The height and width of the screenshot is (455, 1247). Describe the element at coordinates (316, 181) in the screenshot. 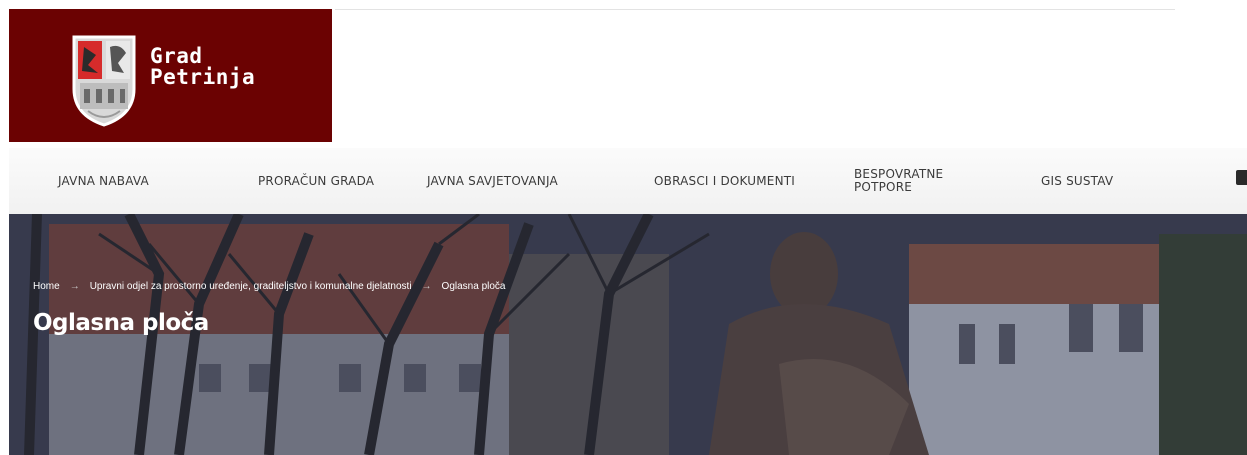

I see `nav-item-proracun-grada: PRORAČUN GRADA` at that location.